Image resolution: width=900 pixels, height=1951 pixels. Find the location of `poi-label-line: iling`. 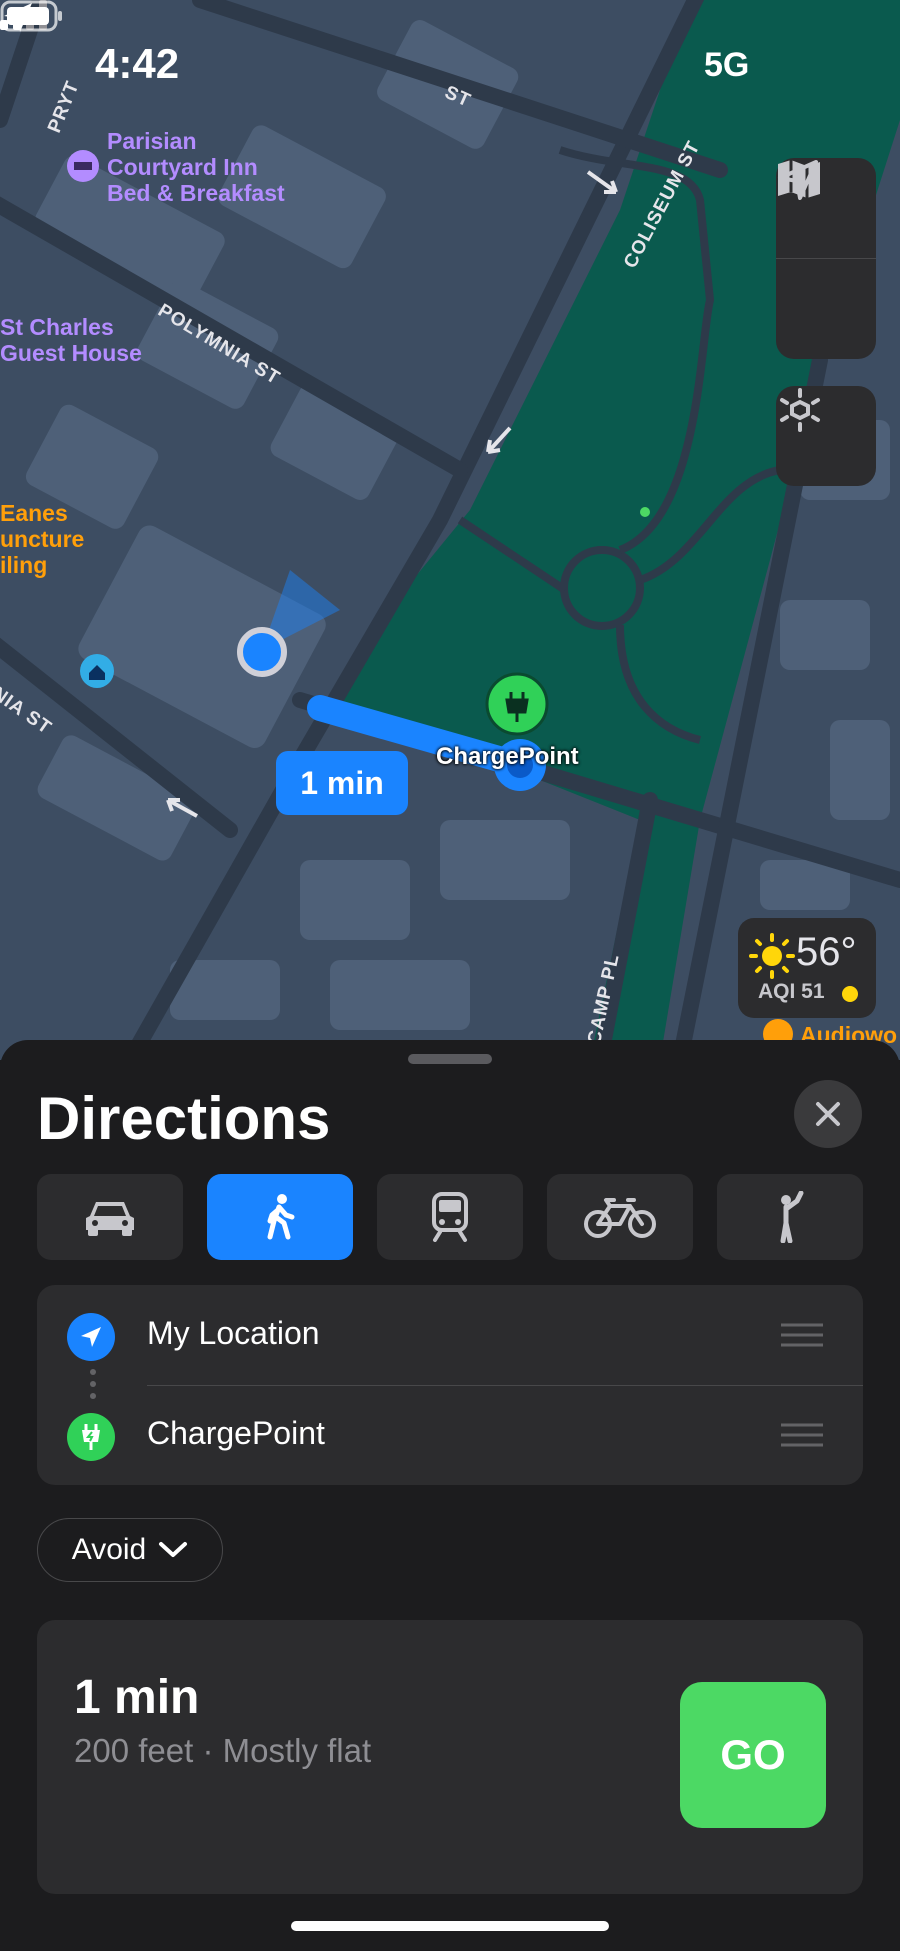

poi-label-line: iling is located at coordinates (24, 565).